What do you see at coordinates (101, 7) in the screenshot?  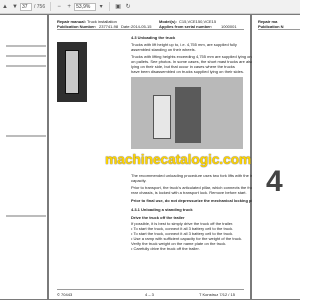 I see `chevron-down-icon: ▾` at bounding box center [101, 7].